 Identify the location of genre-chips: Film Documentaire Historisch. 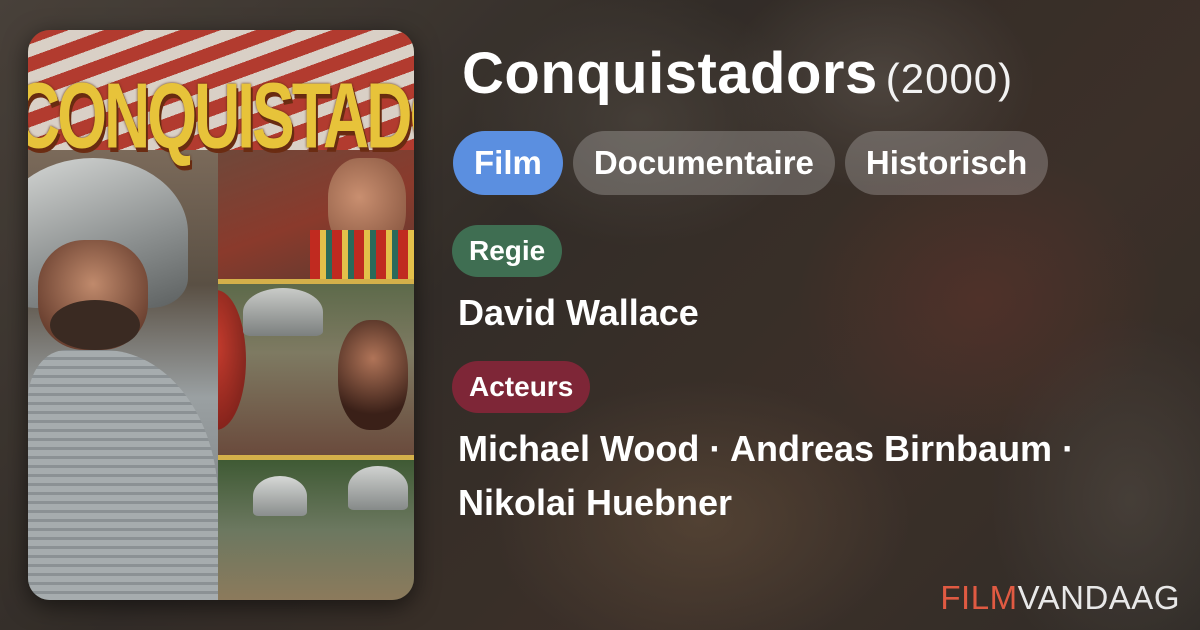
(751, 163).